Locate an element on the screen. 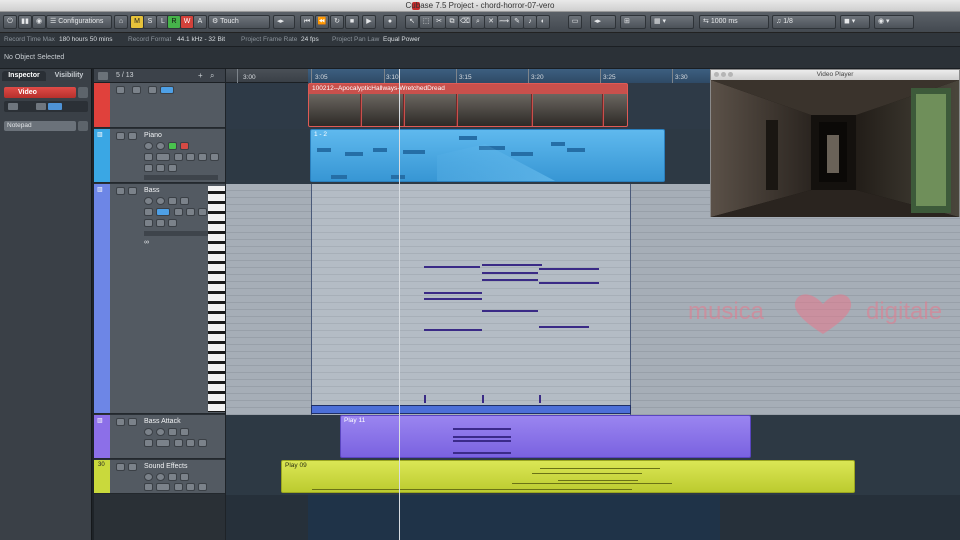 The image size is (960, 540). cycle-range is located at coordinates (518, 76).